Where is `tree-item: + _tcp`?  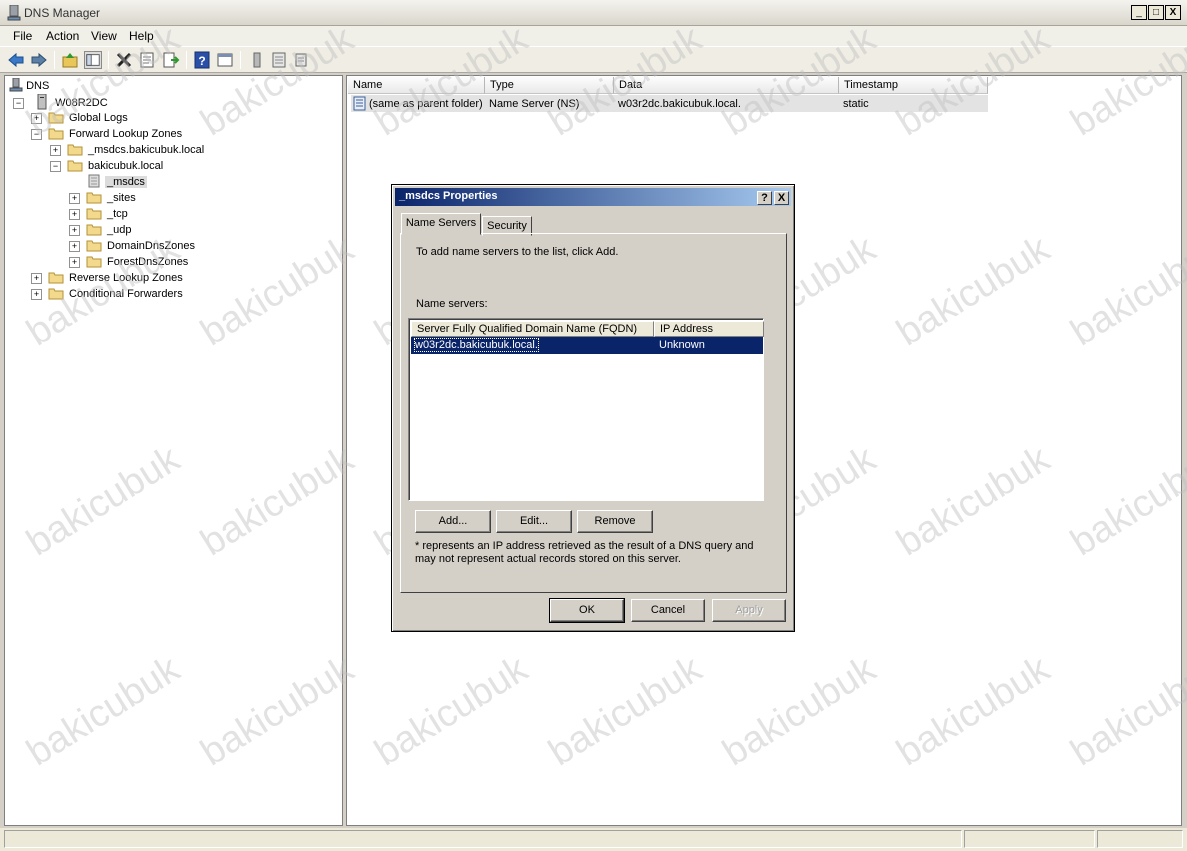 tree-item: + _tcp is located at coordinates (99, 214).